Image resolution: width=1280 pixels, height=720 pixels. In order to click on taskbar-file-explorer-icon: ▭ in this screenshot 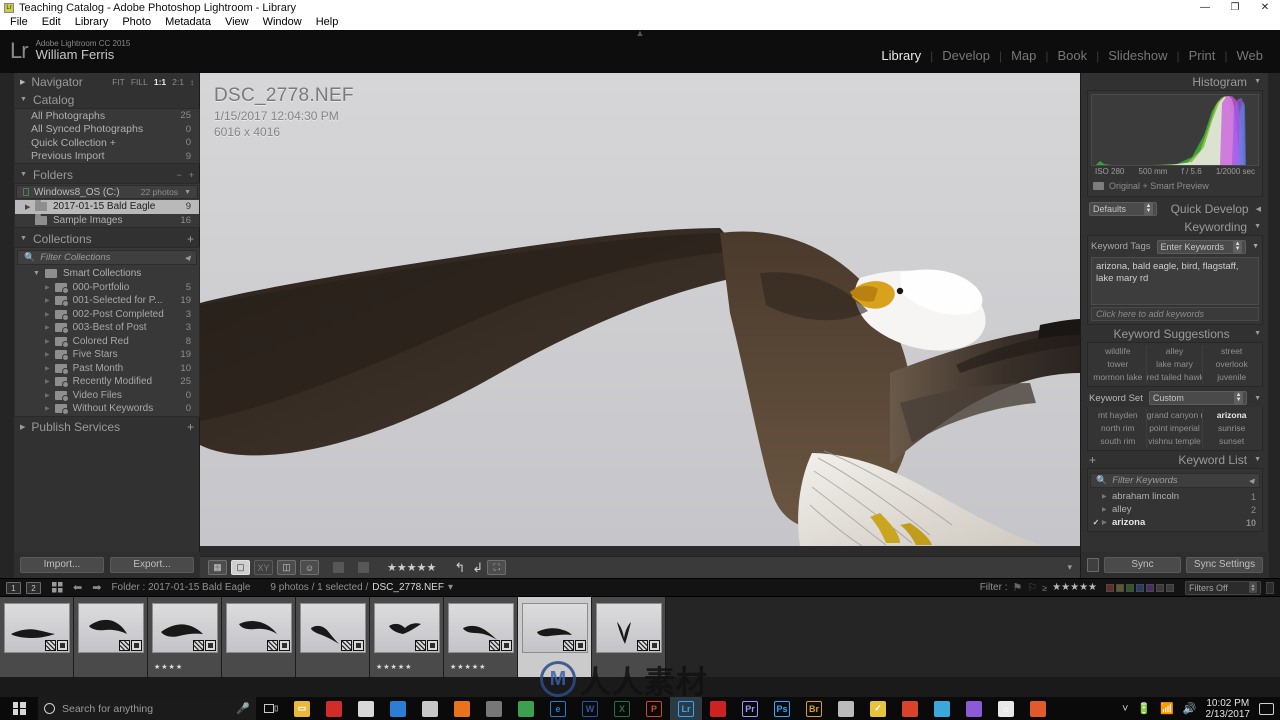, I will do `click(302, 708)`.